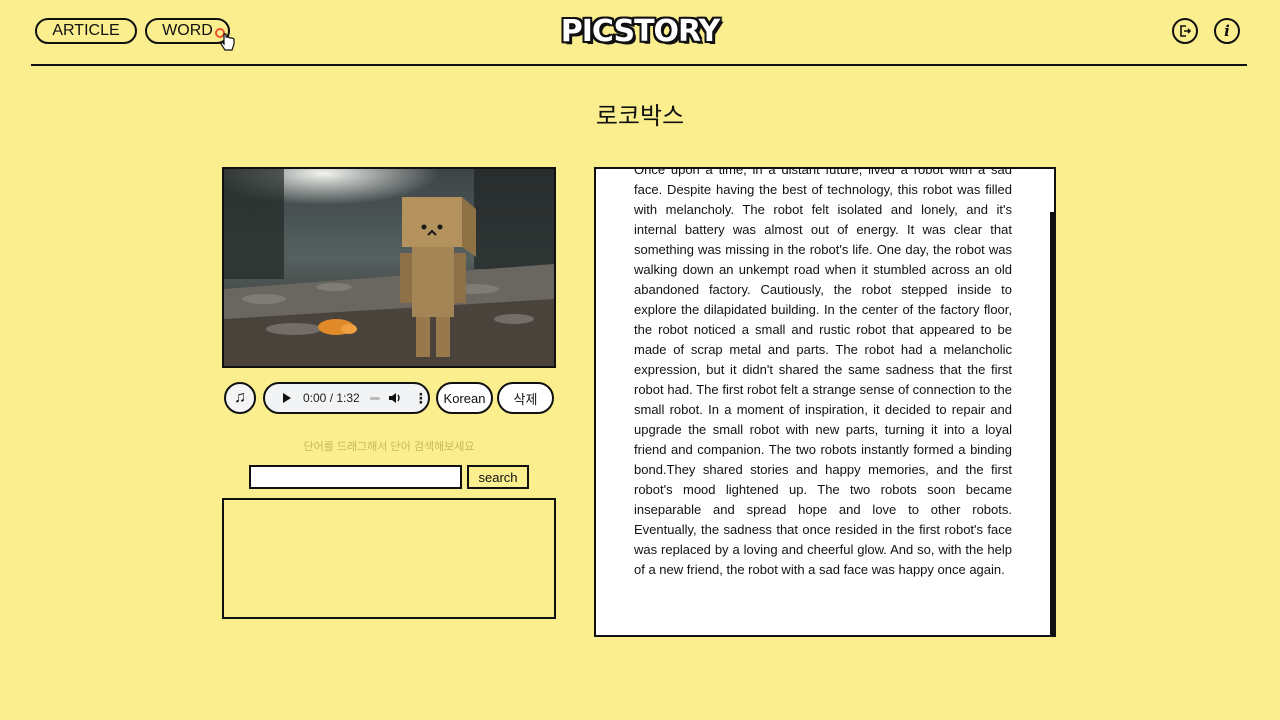 This screenshot has width=1280, height=720. I want to click on korean-button: Korean, so click(464, 398).